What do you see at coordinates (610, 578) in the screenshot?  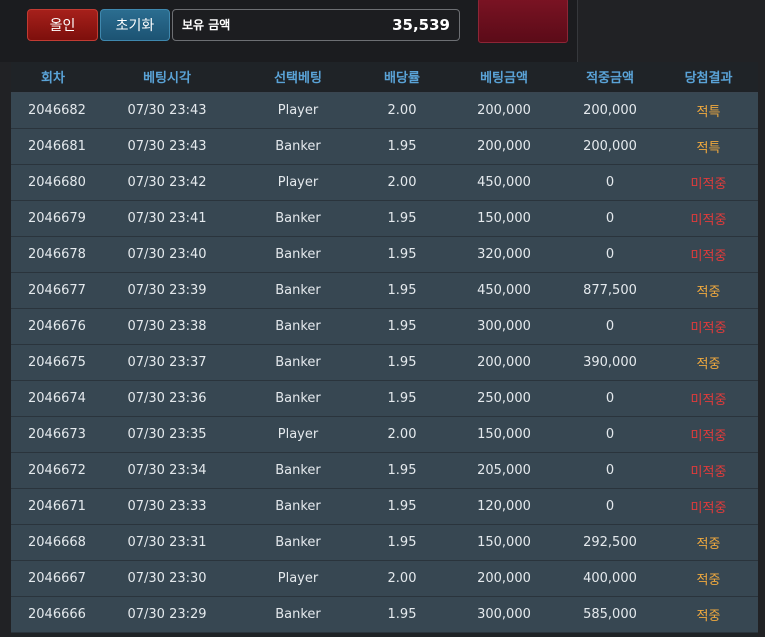 I see `cell-win-amount: 400,000` at bounding box center [610, 578].